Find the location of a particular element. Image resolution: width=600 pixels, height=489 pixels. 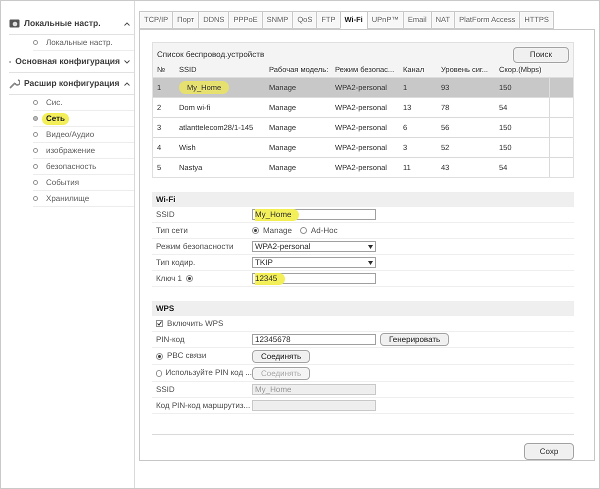

sidebar-item: Сеть is located at coordinates (55, 118).